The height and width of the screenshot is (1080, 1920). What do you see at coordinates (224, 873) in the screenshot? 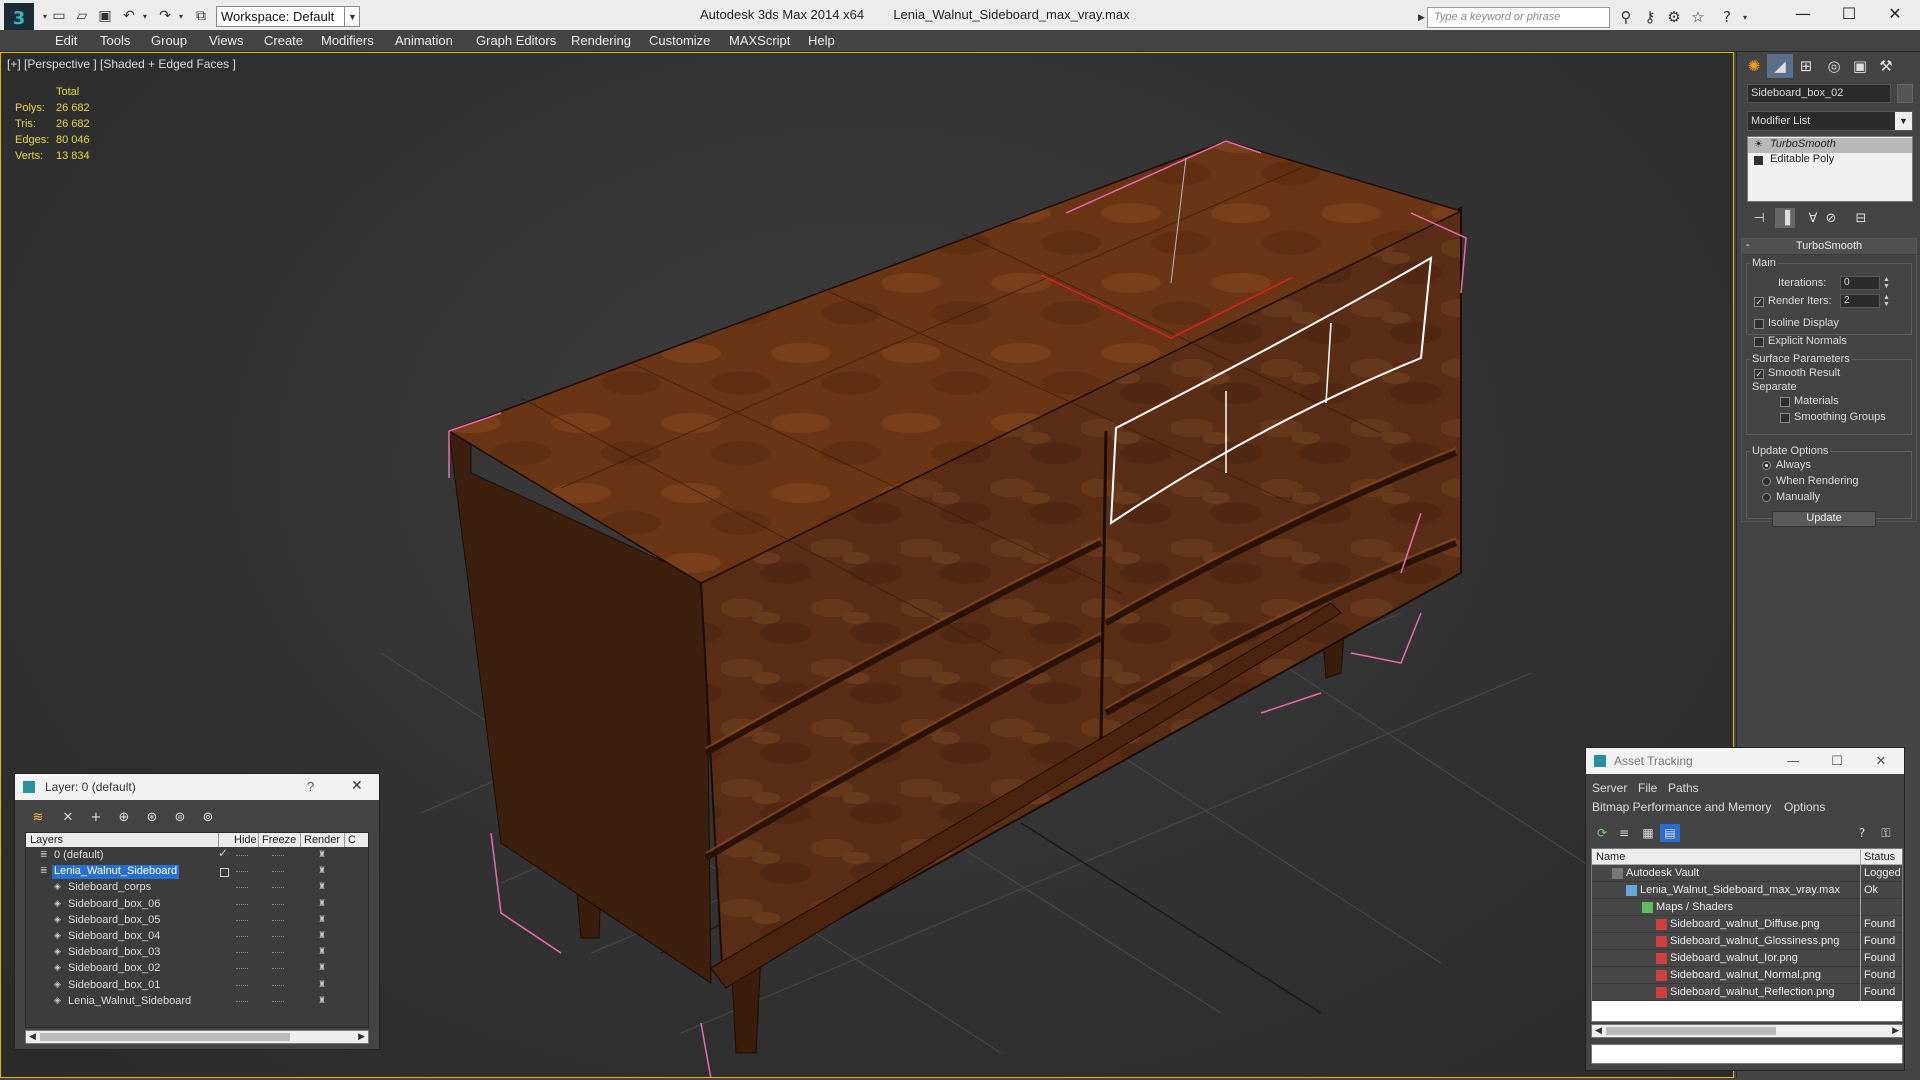
I see `set-current-layer-box` at bounding box center [224, 873].